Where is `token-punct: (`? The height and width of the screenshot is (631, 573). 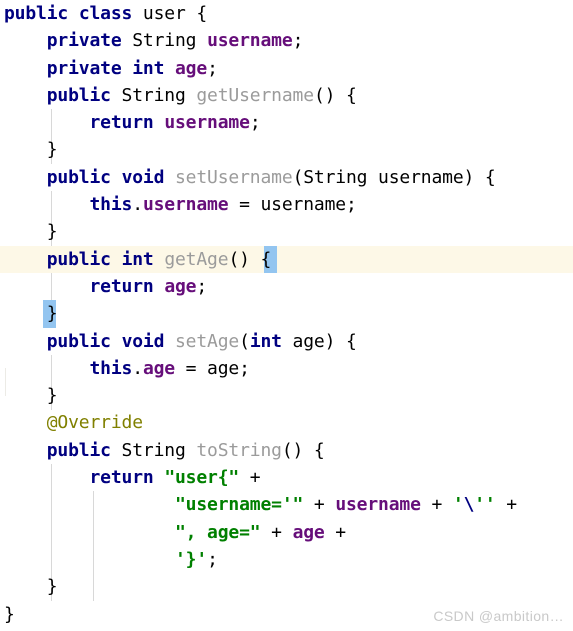 token-punct: ( is located at coordinates (244, 341).